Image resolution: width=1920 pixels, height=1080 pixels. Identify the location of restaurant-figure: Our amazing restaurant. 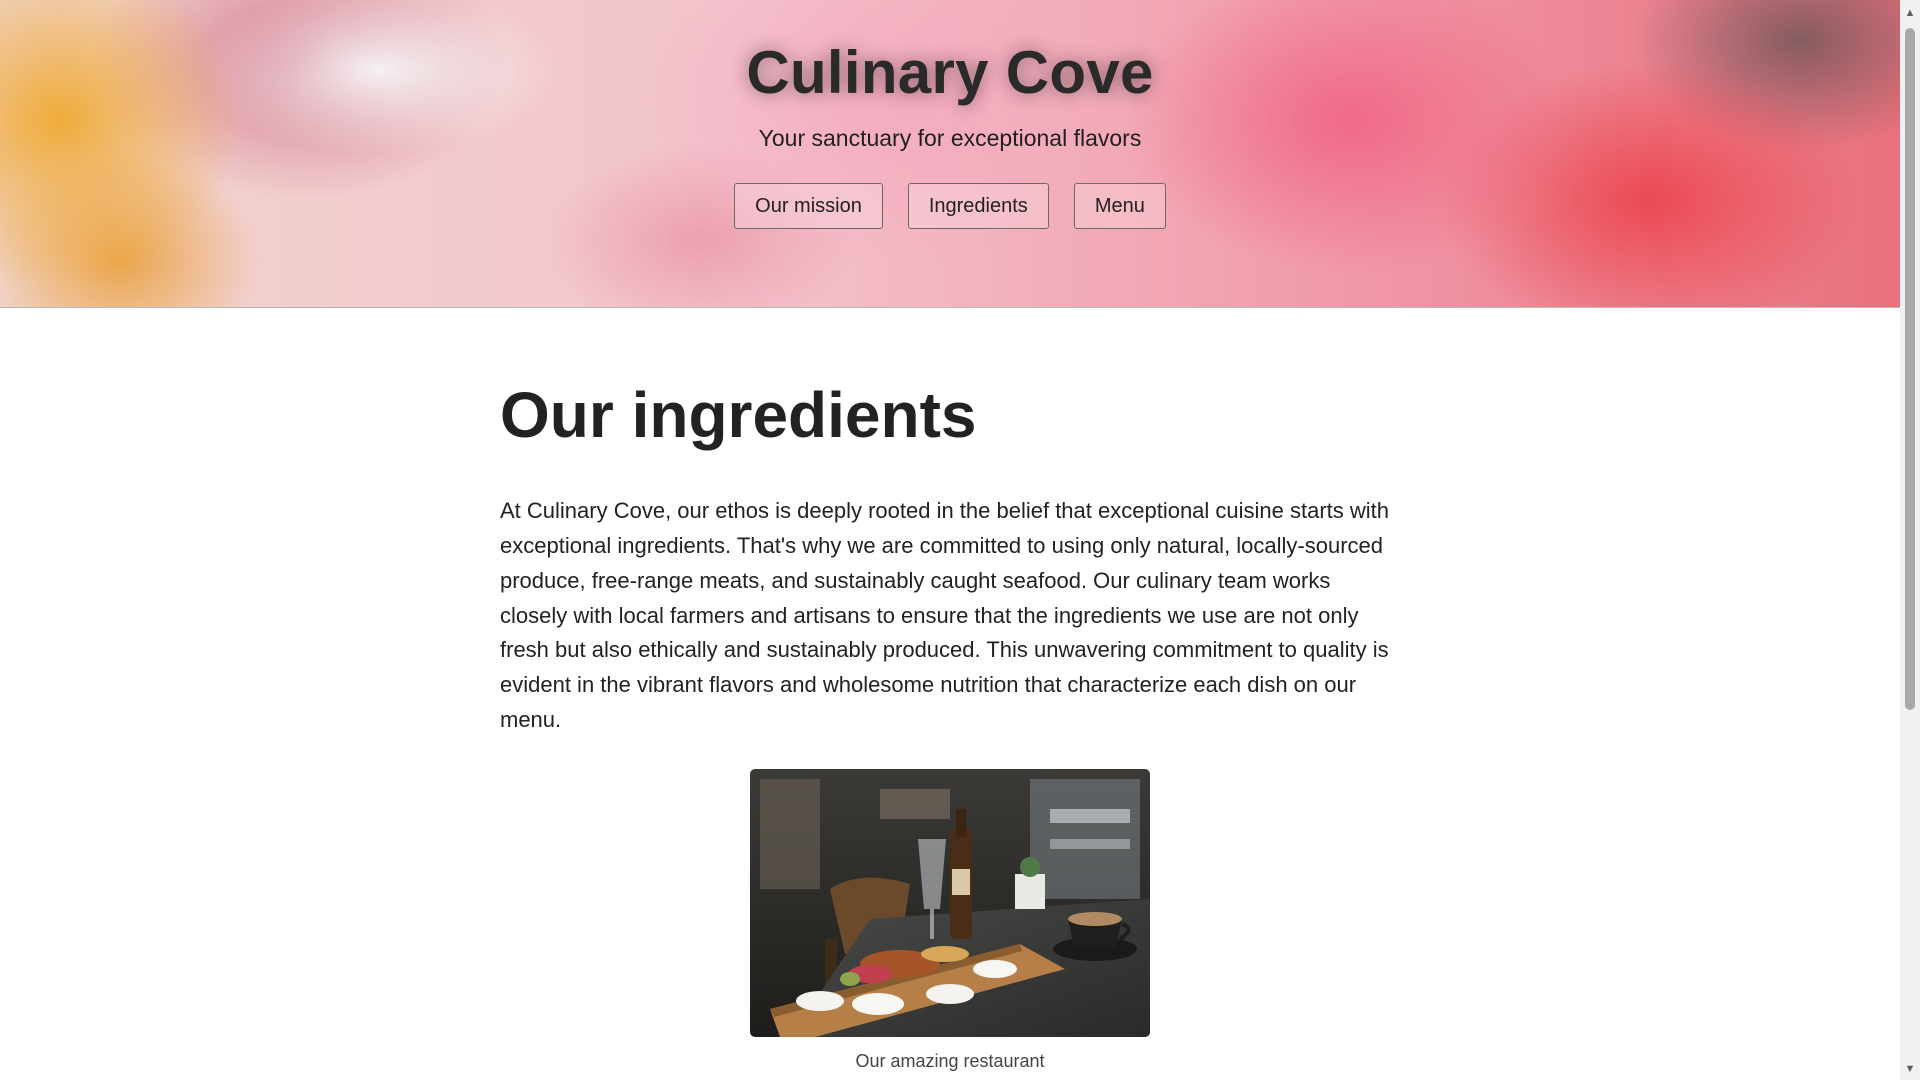
(950, 920).